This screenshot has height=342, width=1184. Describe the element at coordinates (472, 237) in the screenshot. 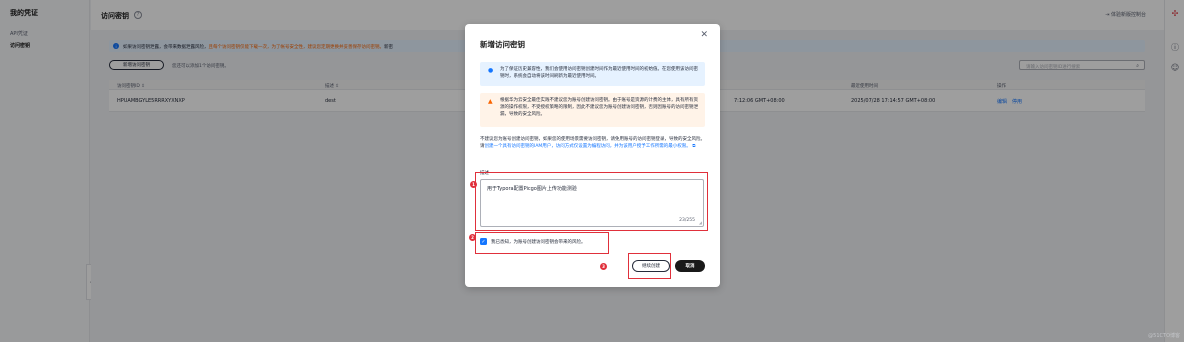

I see `step-badge-2: 2` at that location.